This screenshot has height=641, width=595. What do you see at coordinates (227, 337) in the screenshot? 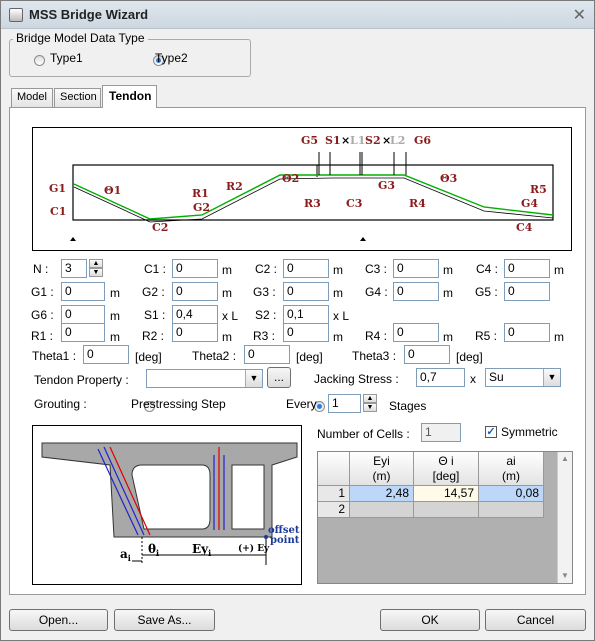
I see `R2-unit: m` at bounding box center [227, 337].